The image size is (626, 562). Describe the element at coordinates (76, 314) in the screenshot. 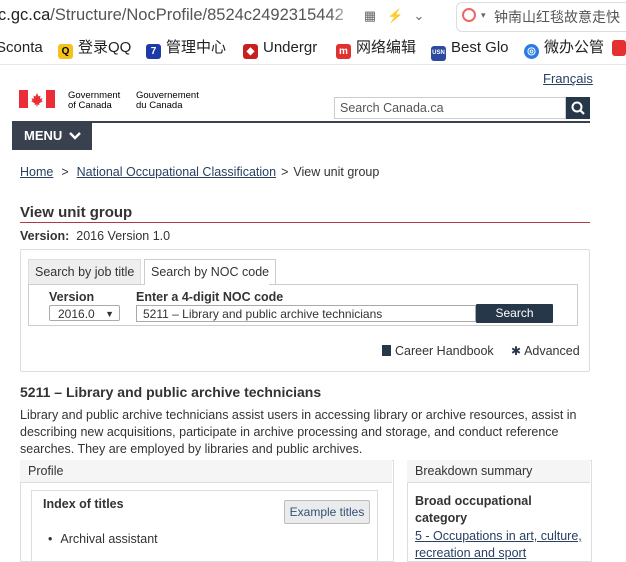

I see `version-selected: 2016.0` at that location.